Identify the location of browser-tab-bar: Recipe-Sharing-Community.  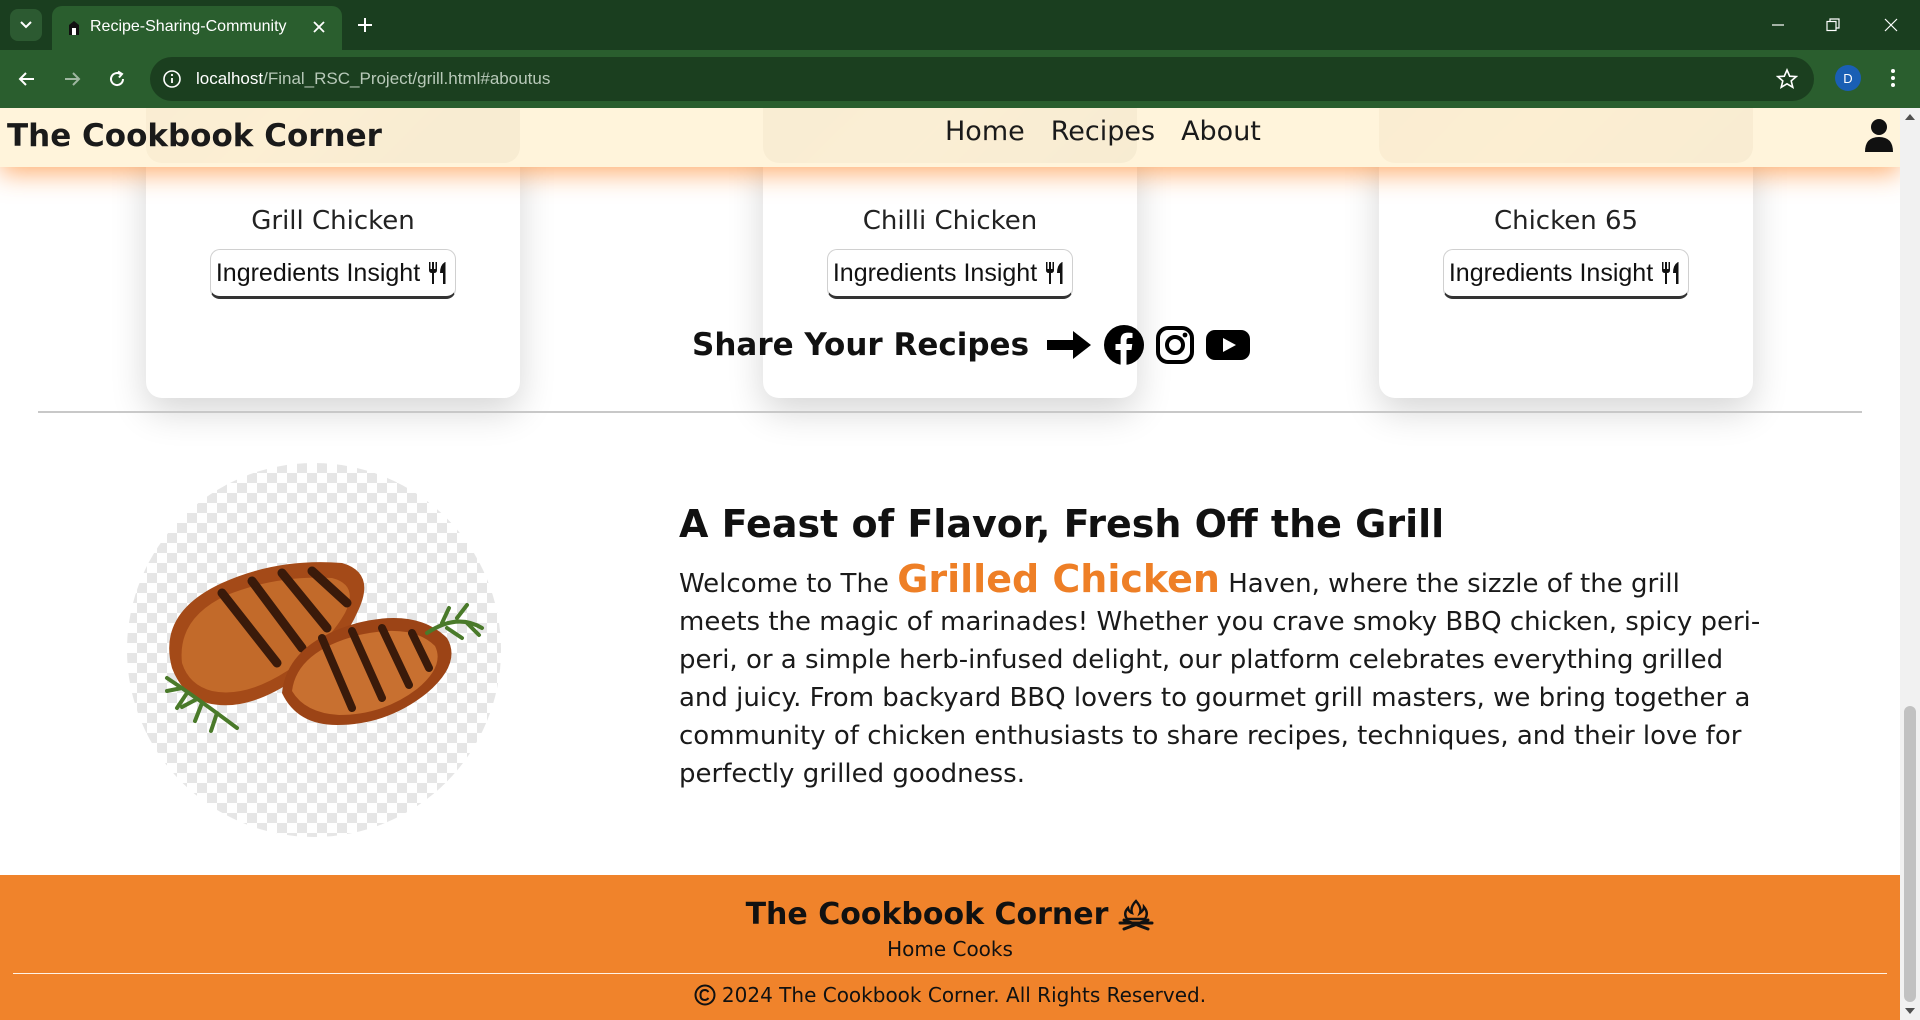
(960, 25).